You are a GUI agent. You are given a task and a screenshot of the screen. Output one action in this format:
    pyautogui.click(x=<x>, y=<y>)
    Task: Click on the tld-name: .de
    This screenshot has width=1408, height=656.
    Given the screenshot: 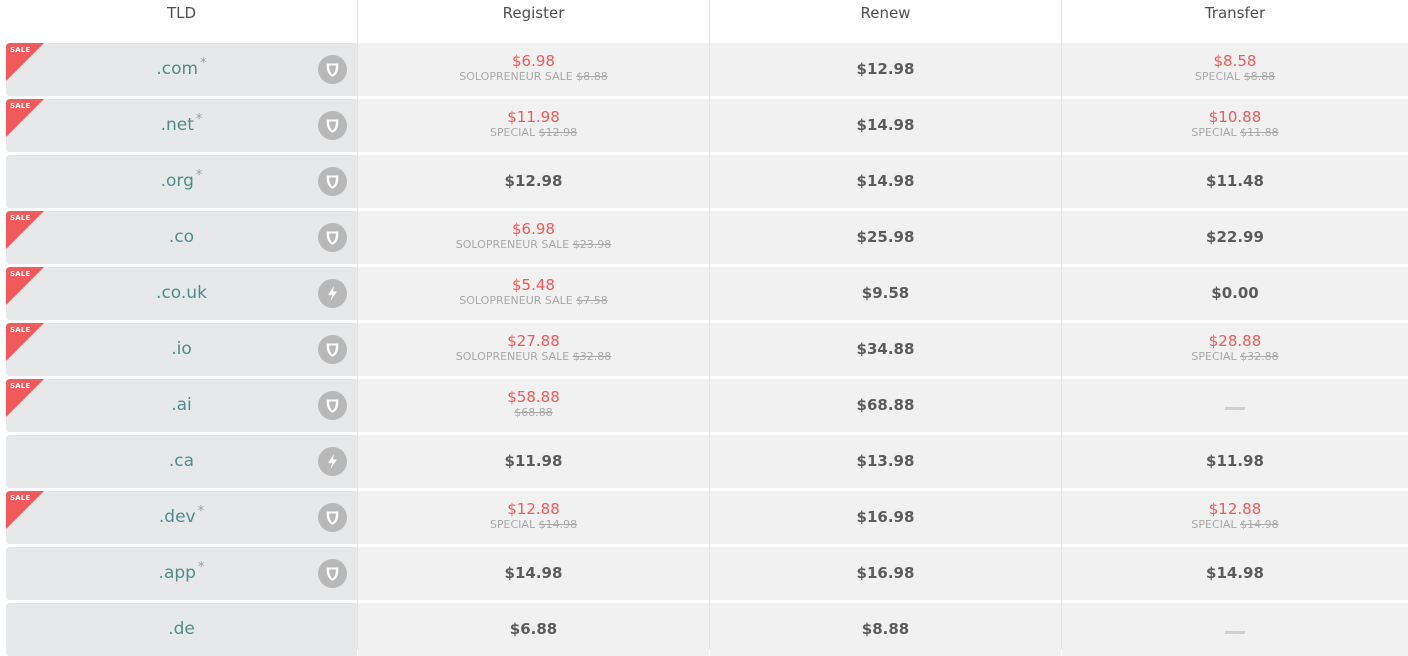 What is the action you would take?
    pyautogui.click(x=181, y=629)
    